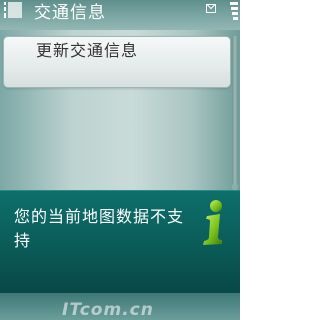  I want to click on softkey-bar: ITcom.cn, so click(120, 306).